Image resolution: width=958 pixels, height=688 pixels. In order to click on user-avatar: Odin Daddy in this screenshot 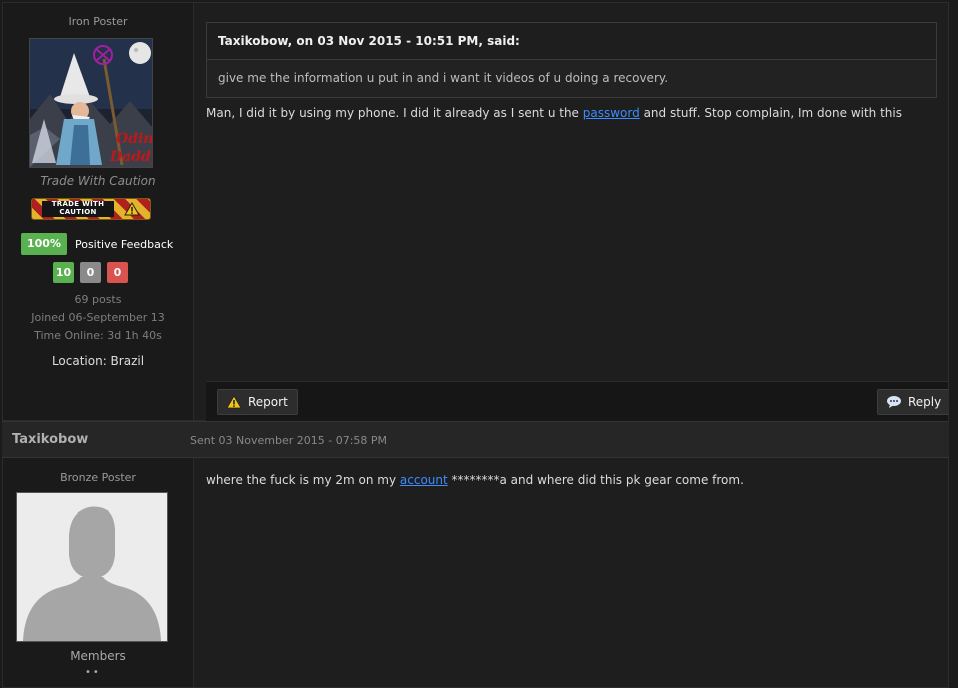, I will do `click(91, 103)`.